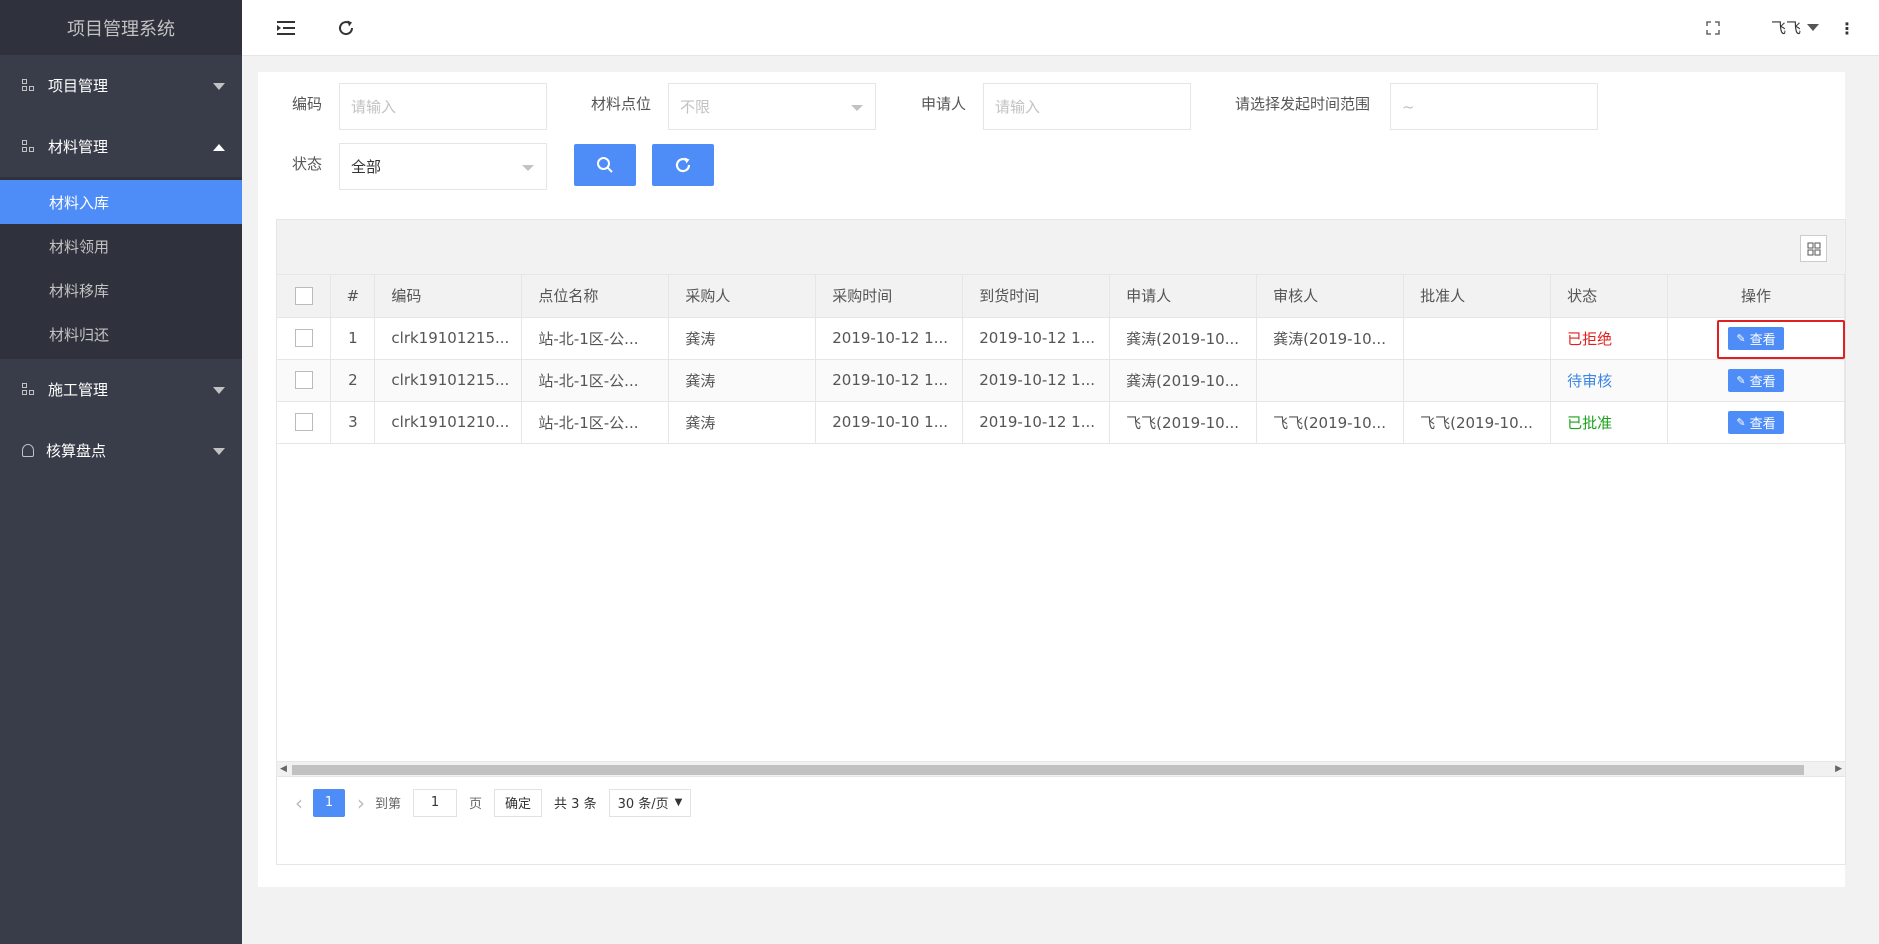 The width and height of the screenshot is (1879, 944). I want to click on refresh-icon, so click(346, 28).